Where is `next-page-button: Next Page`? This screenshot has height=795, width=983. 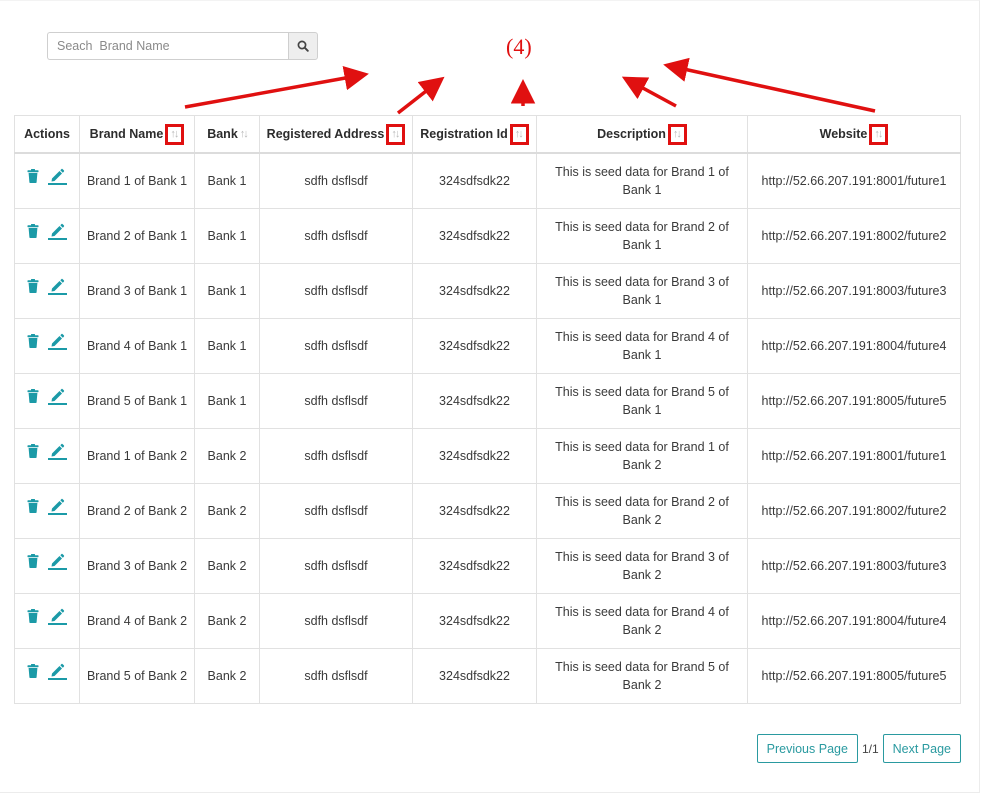
next-page-button: Next Page is located at coordinates (921, 748).